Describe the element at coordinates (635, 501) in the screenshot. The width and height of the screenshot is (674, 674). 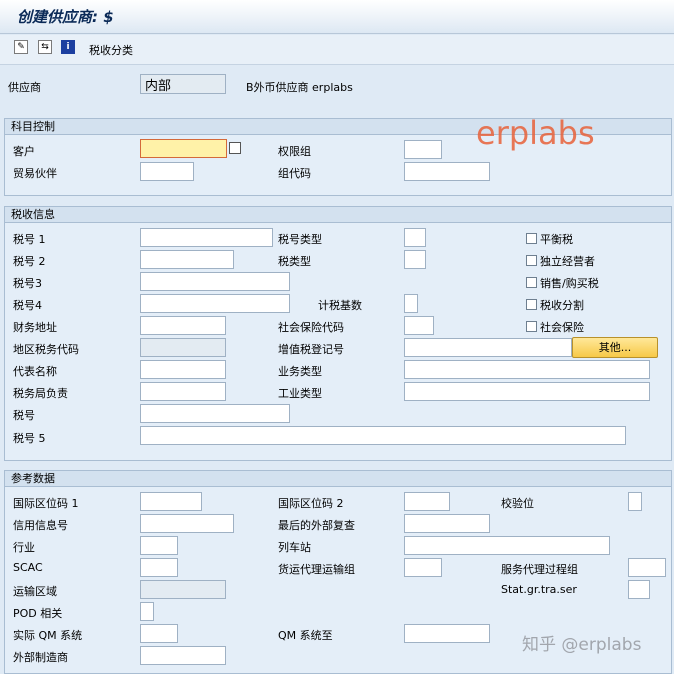
I see `check-digit-input` at that location.